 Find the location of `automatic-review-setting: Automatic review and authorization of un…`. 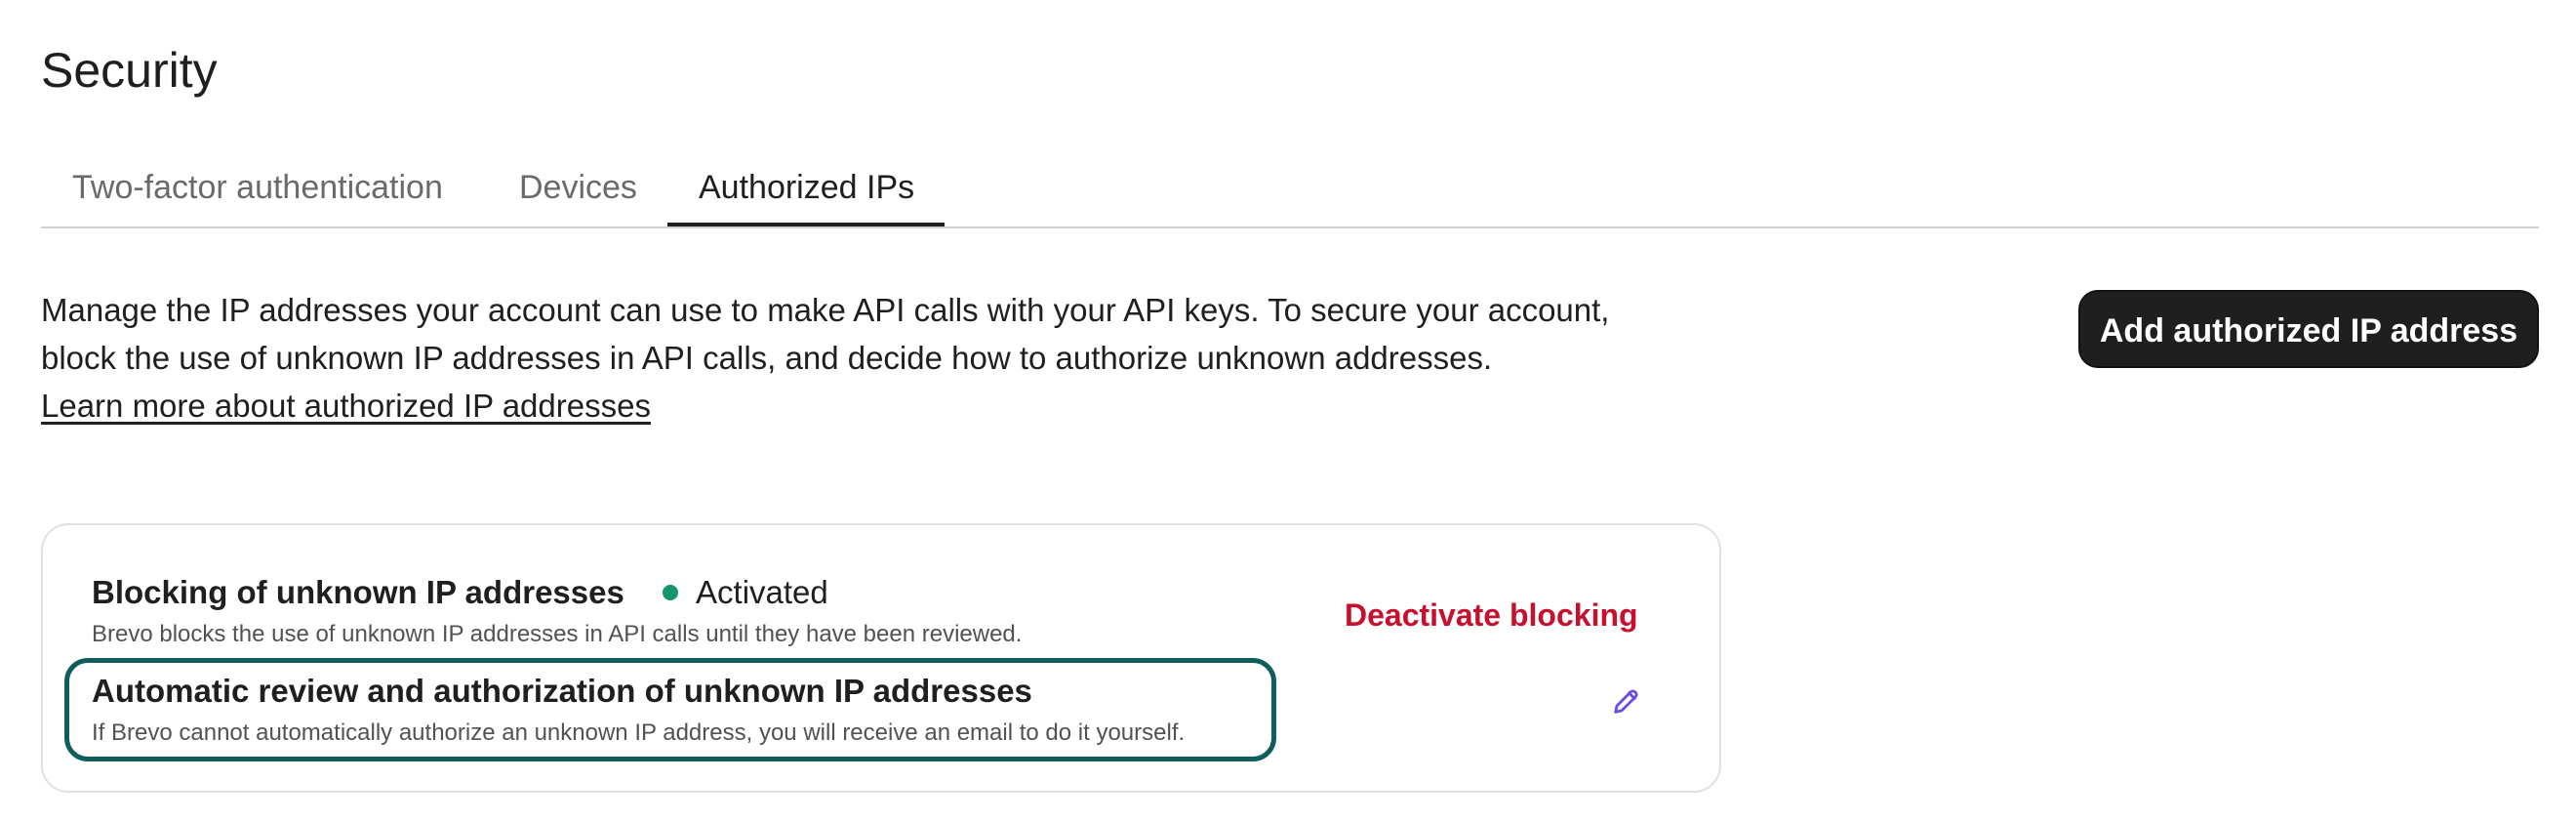

automatic-review-setting: Automatic review and authorization of un… is located at coordinates (670, 709).